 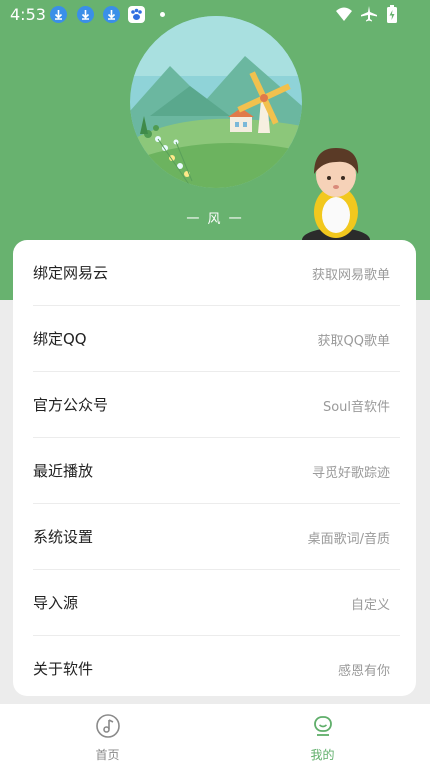 What do you see at coordinates (216, 405) in the screenshot?
I see `menu-item-official-account: 官方公众号 Soul音软件` at bounding box center [216, 405].